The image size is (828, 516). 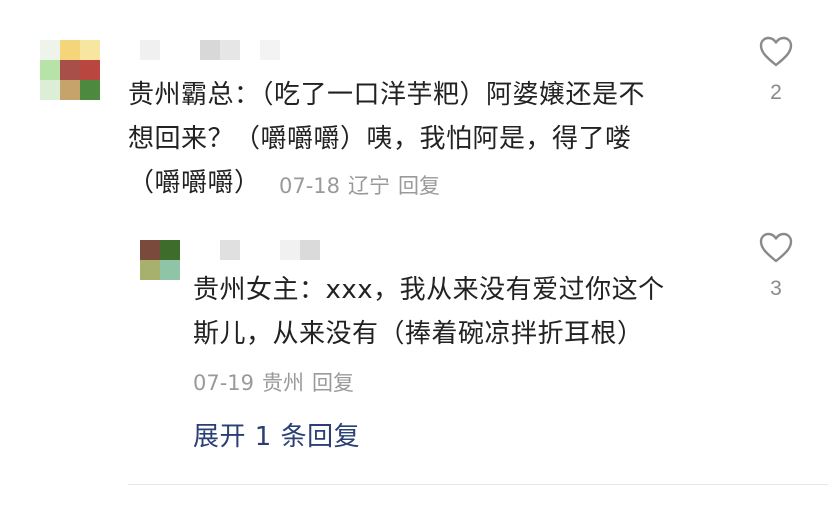 What do you see at coordinates (429, 312) in the screenshot?
I see `reply-text: 贵州女主：xxx，我从来没有爱过你这个 斯儿，从来没有（捧着碗凉拌折耳根）` at bounding box center [429, 312].